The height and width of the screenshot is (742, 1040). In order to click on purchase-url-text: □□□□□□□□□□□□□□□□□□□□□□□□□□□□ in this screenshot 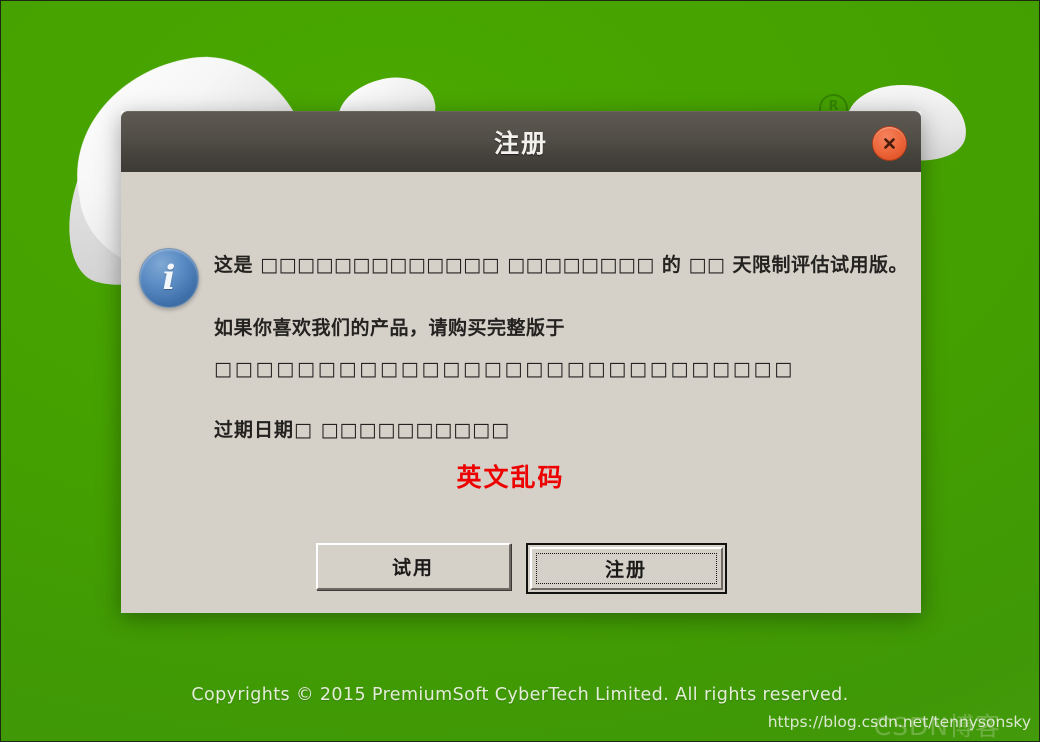, I will do `click(505, 369)`.